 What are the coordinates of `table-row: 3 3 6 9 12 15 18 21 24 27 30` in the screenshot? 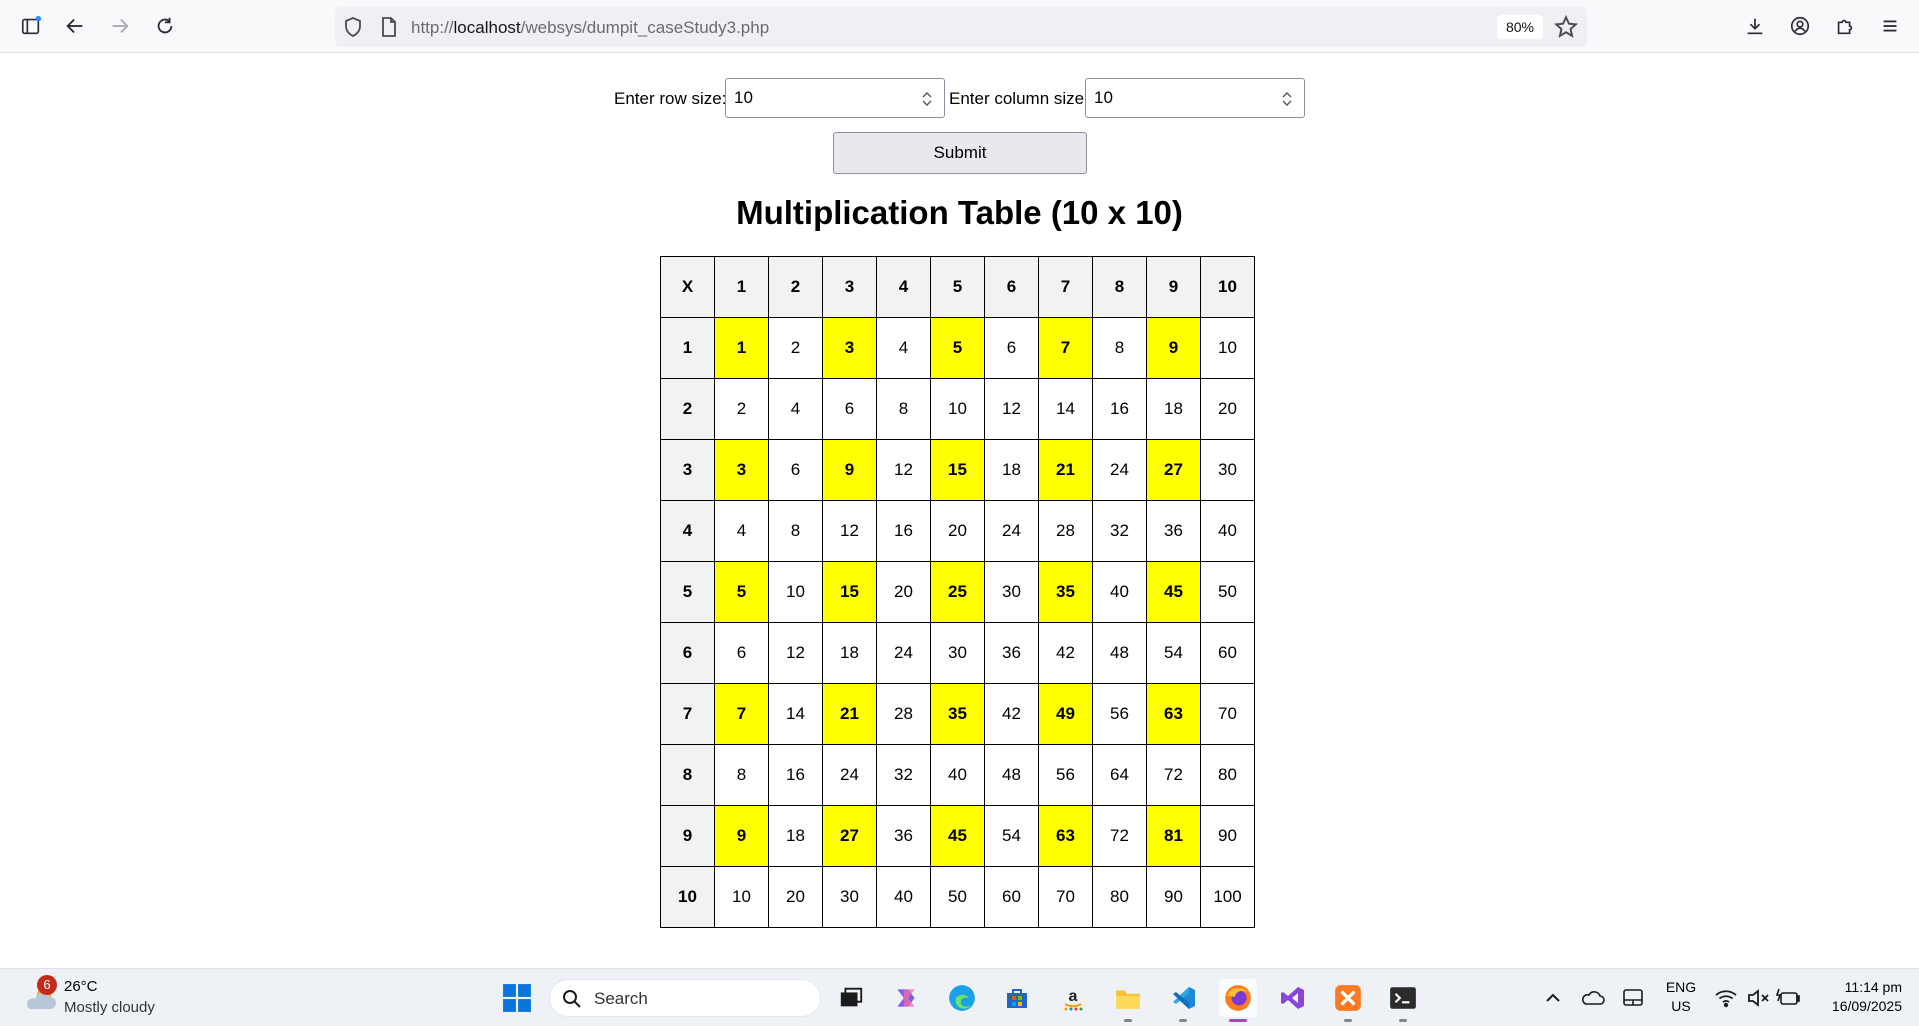 It's located at (957, 470).